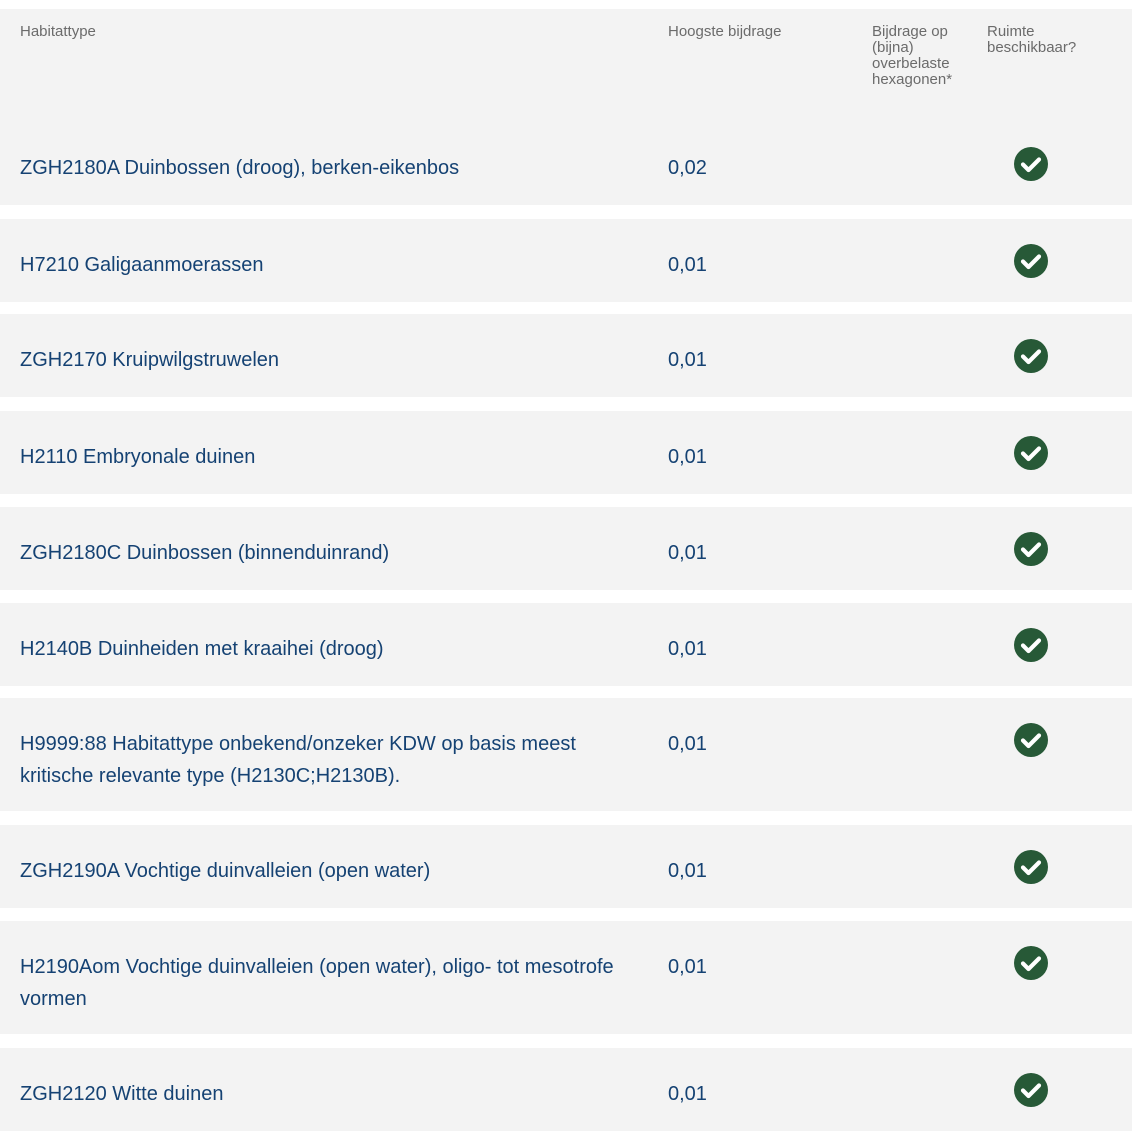 This screenshot has height=1132, width=1132. What do you see at coordinates (911, 63) in the screenshot?
I see `header-over-line: overbelaste` at bounding box center [911, 63].